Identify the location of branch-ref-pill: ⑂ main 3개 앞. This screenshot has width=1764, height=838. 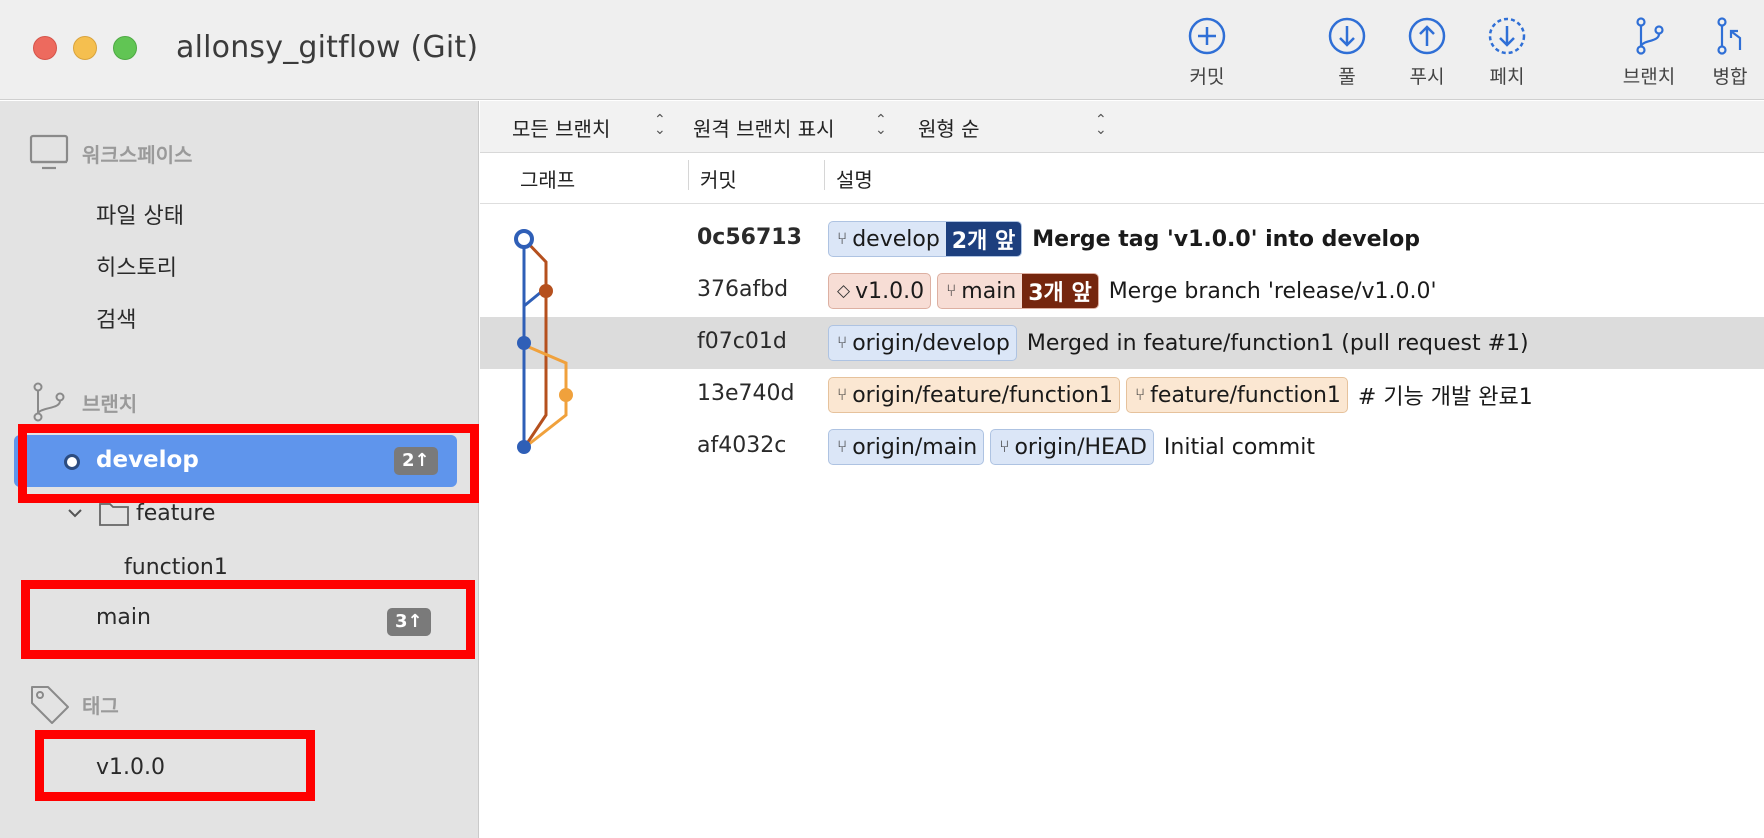
(1018, 291).